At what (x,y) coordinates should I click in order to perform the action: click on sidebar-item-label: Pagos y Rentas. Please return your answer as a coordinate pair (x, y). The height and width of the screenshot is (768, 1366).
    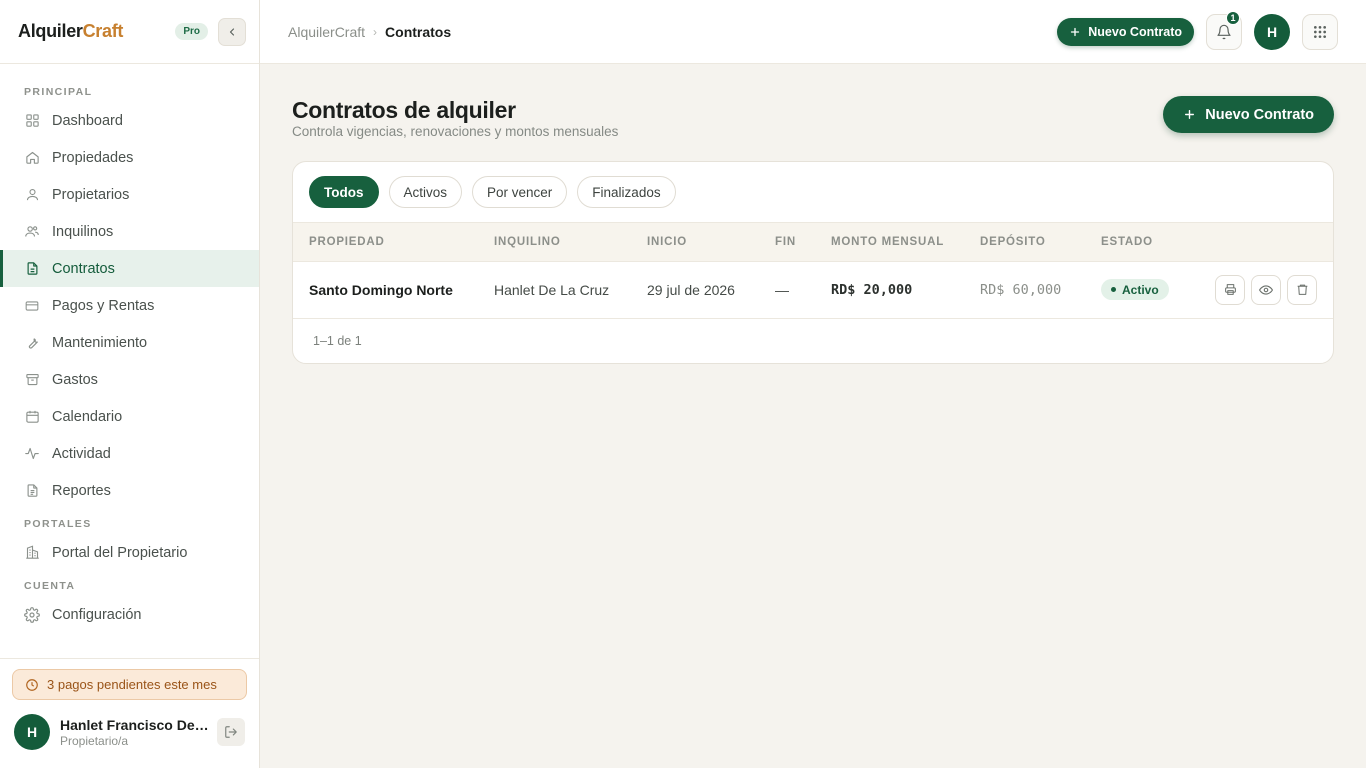
    Looking at the image, I should click on (103, 305).